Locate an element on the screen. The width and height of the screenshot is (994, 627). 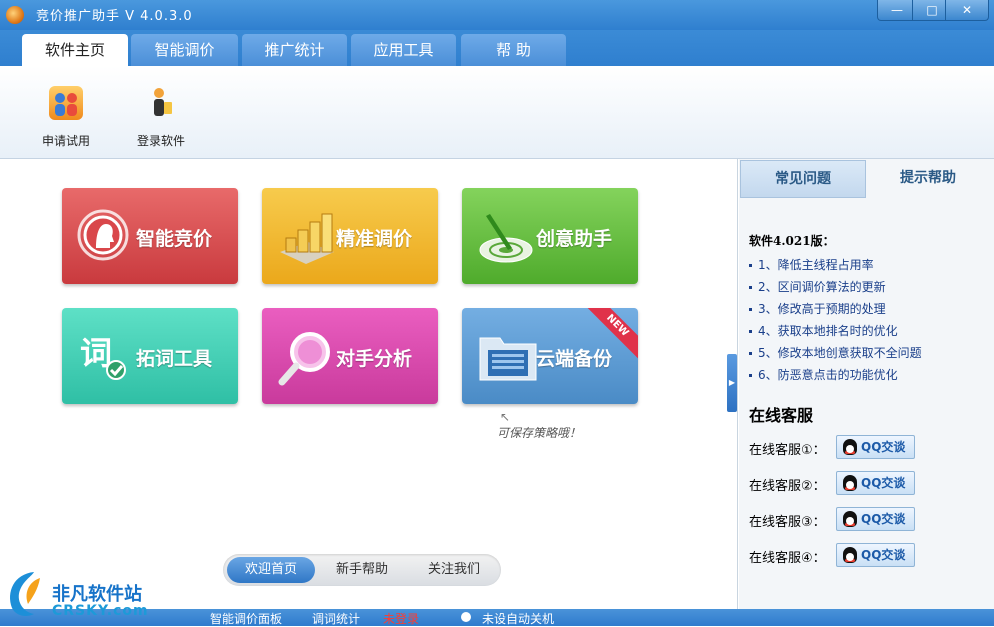
tab-promo-stats: 推广统计 is located at coordinates (294, 50).